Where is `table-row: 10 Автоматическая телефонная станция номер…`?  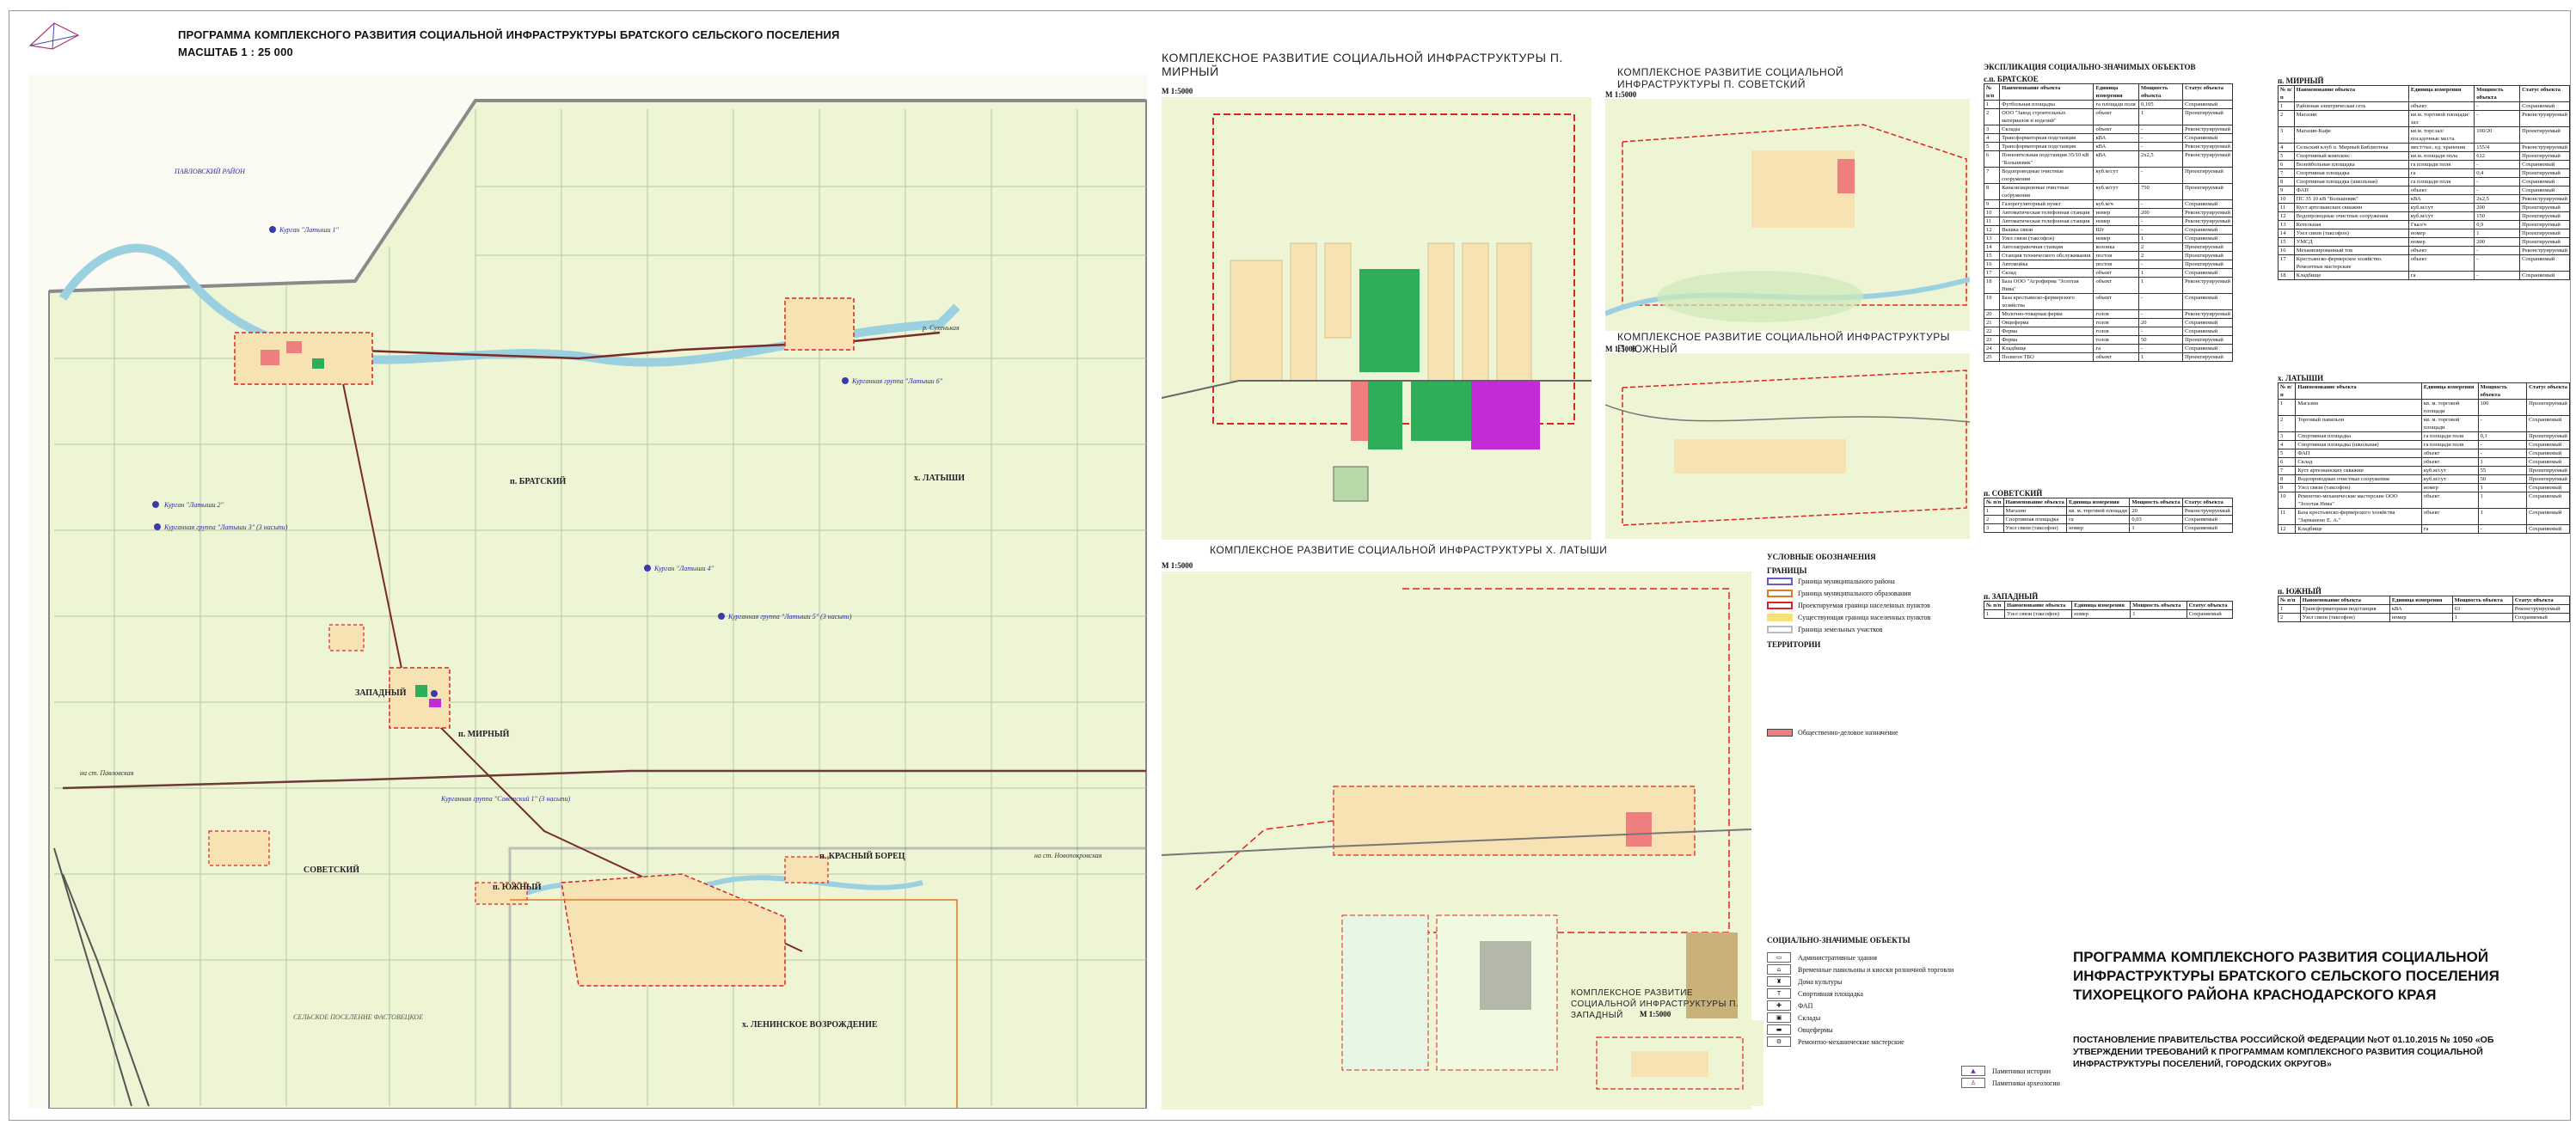 table-row: 10 Автоматическая телефонная станция номер… is located at coordinates (2108, 212).